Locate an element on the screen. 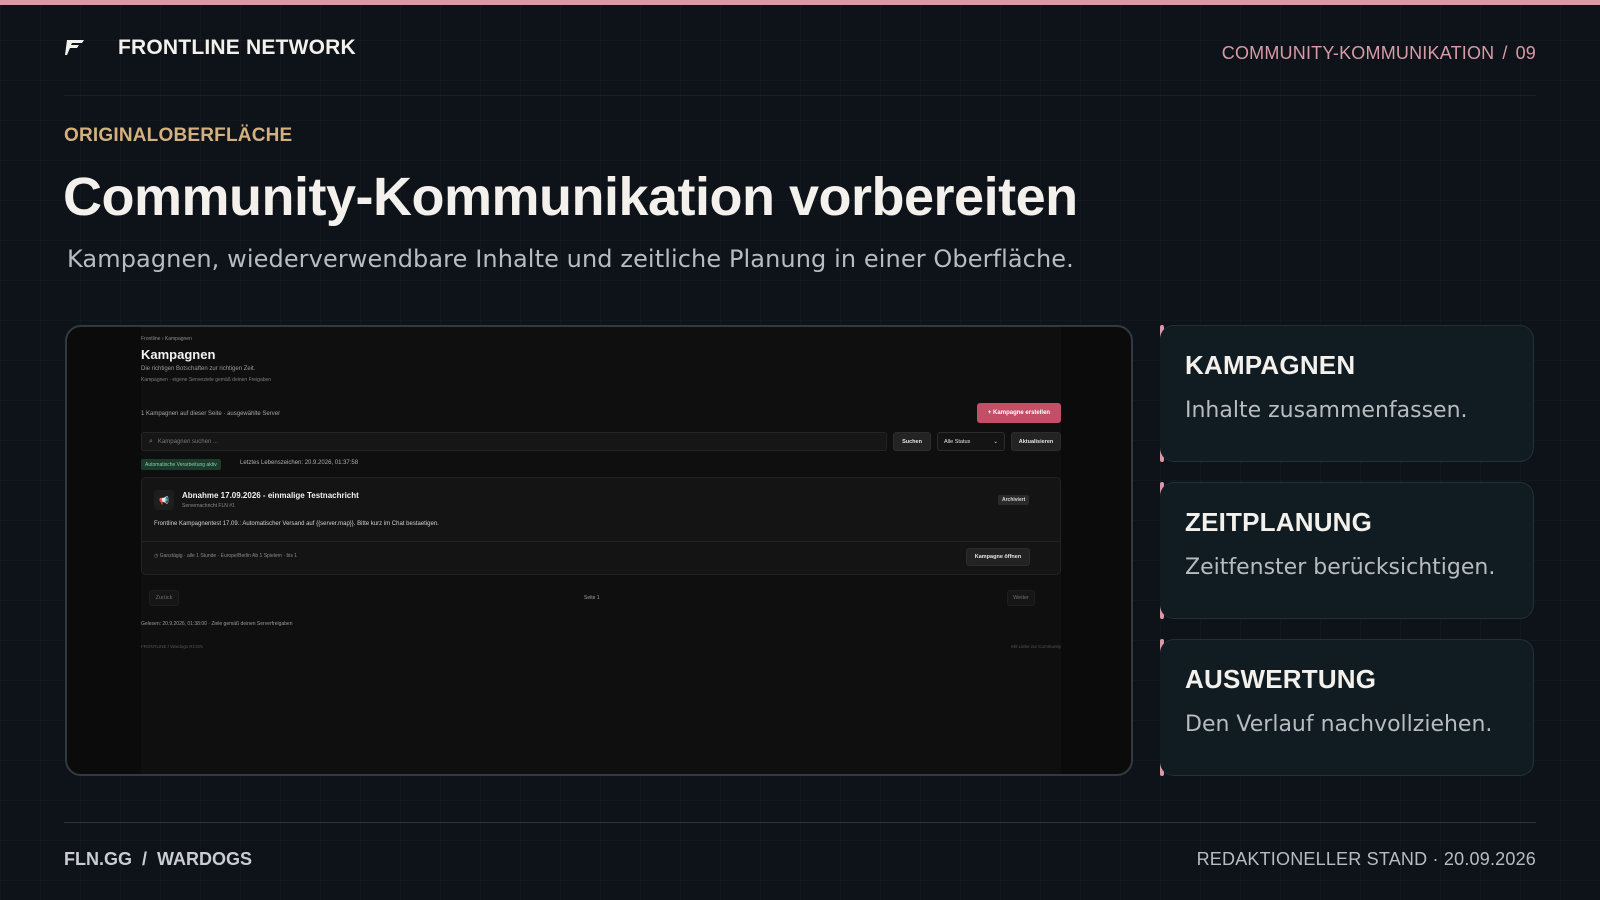 This screenshot has height=900, width=1600. slide-number: 09 is located at coordinates (1525, 53).